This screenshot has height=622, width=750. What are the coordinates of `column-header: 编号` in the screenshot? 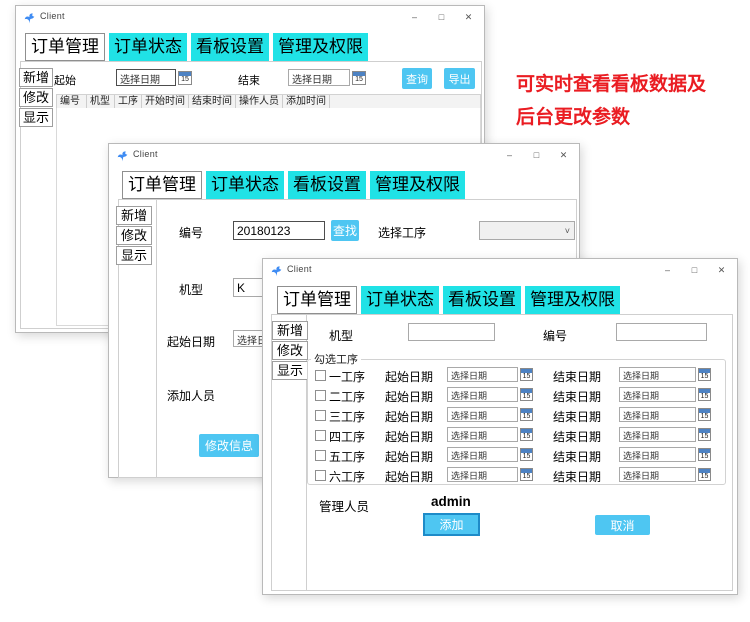 It's located at (72, 101).